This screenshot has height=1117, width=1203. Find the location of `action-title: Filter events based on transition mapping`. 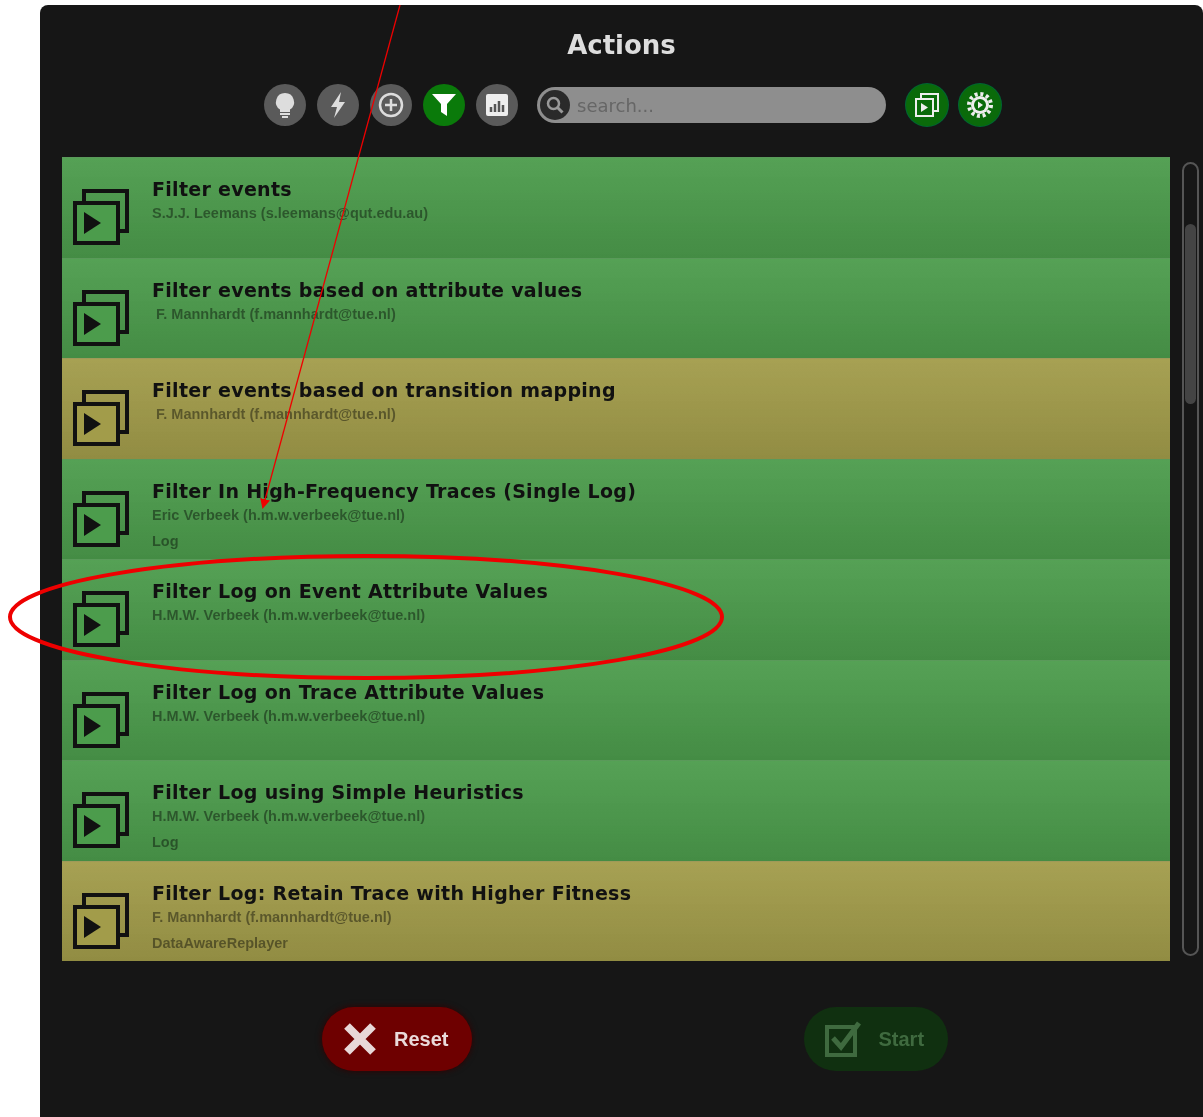

action-title: Filter events based on transition mapping is located at coordinates (384, 390).